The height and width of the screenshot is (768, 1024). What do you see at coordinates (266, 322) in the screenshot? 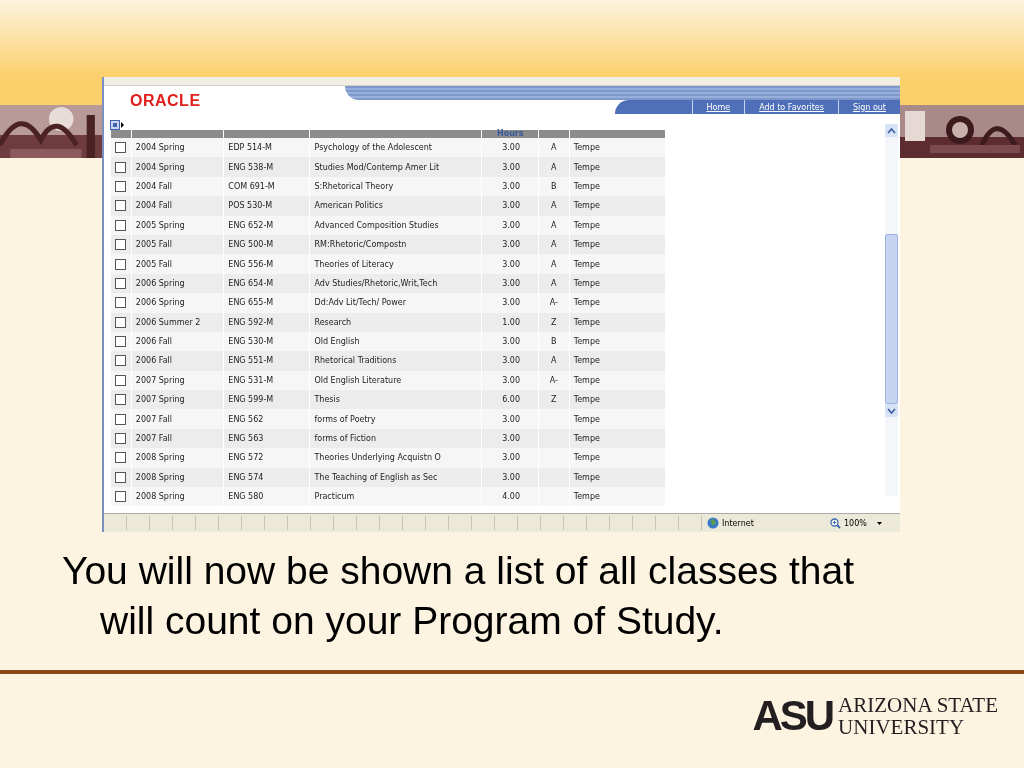
I see `table-cell: ENG 592-M` at bounding box center [266, 322].